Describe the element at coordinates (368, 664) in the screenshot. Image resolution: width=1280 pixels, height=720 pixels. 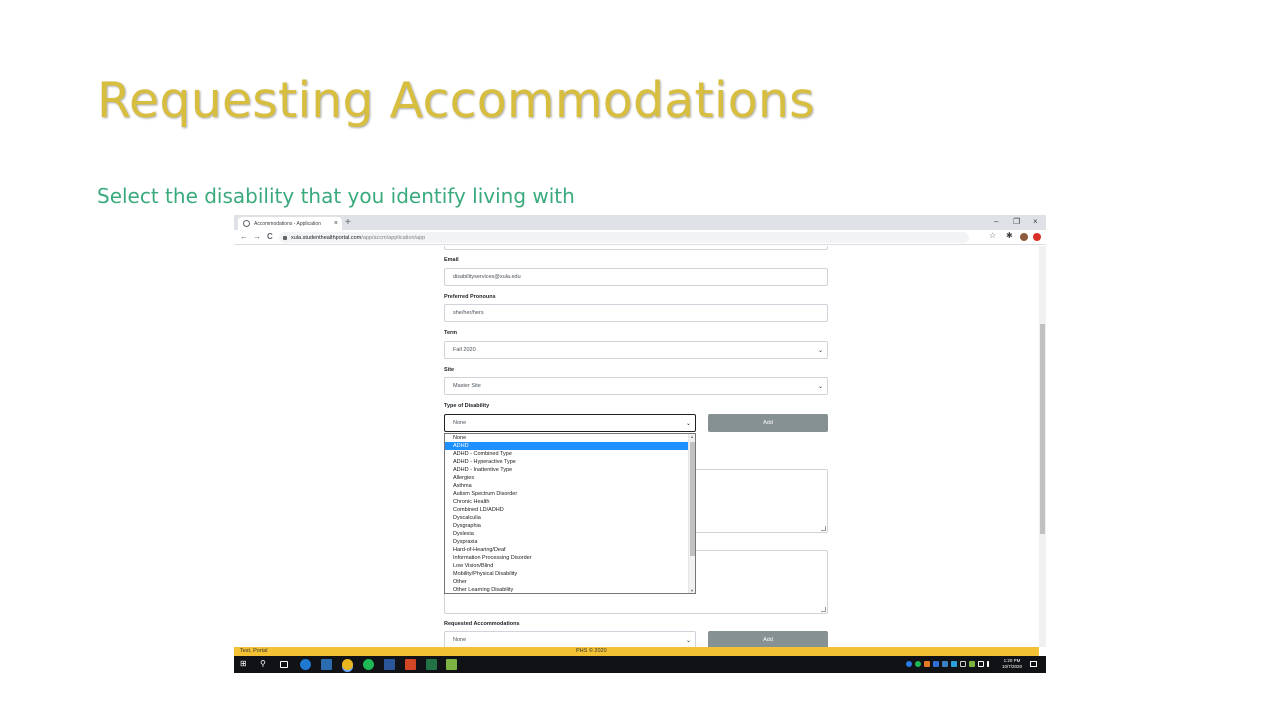
I see `spotify-icon` at that location.